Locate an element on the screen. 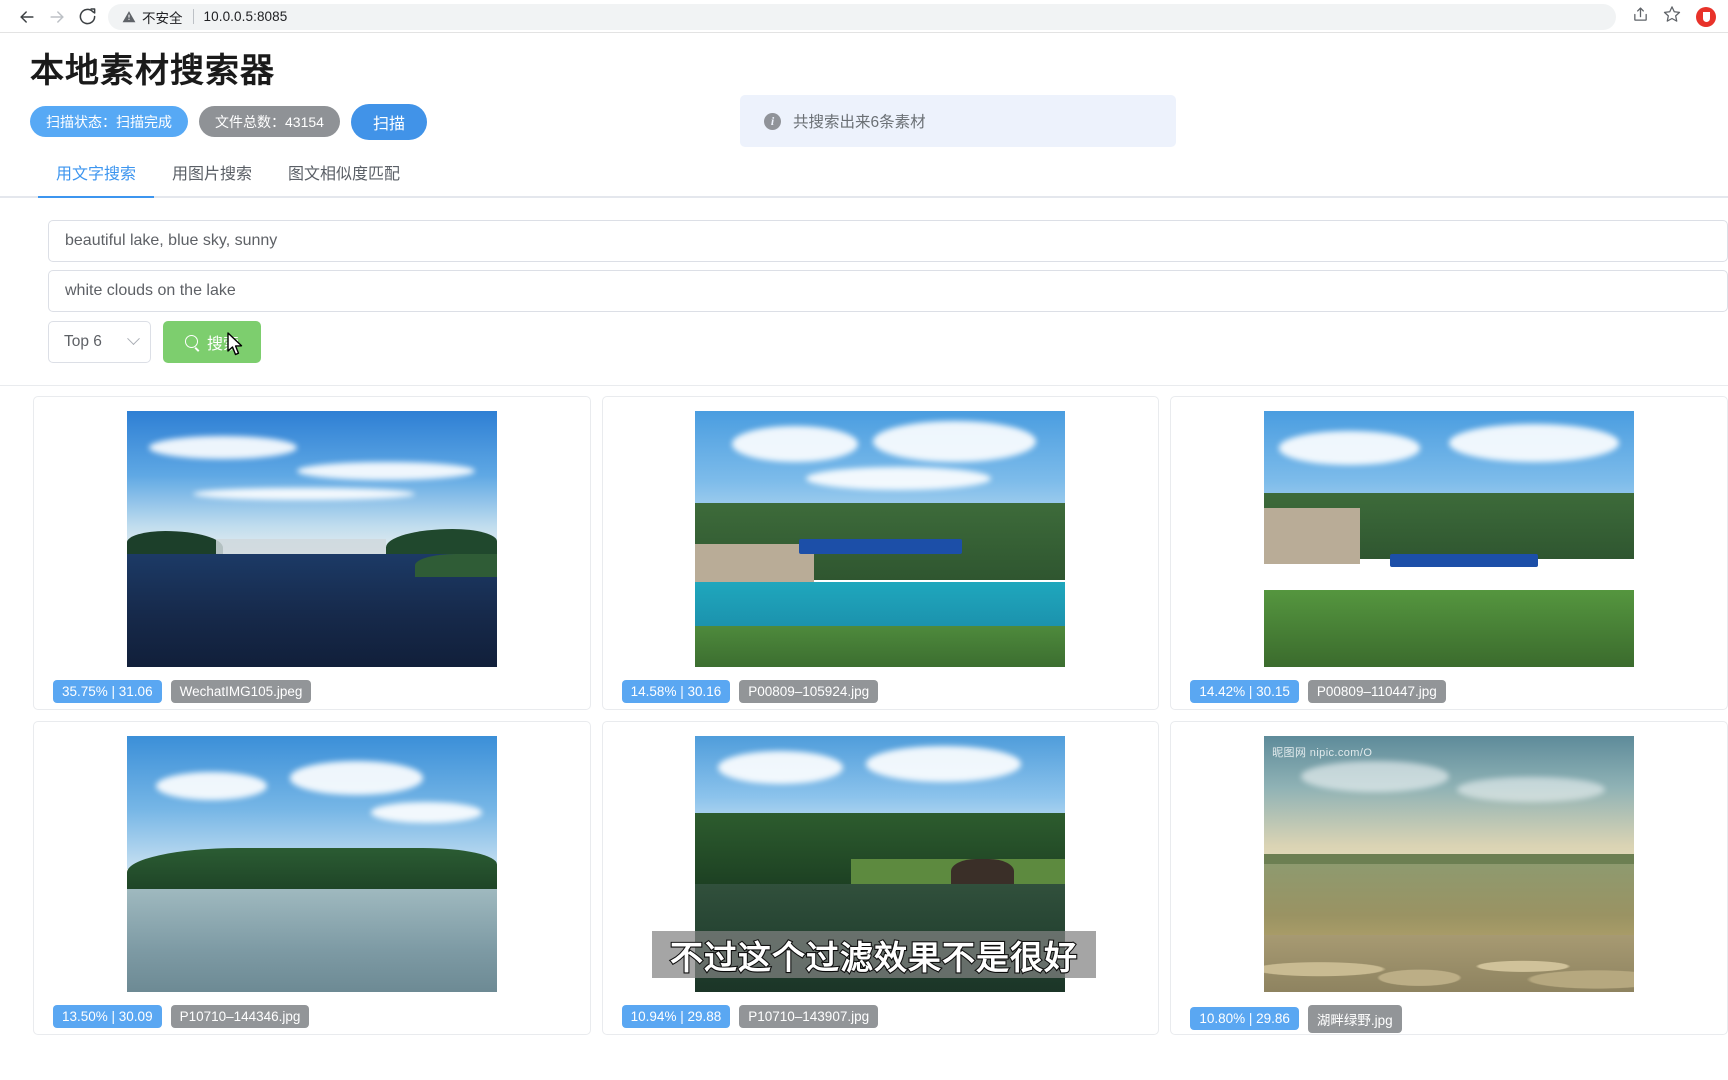  filename-badge: P10710–143907.jpg is located at coordinates (809, 1016).